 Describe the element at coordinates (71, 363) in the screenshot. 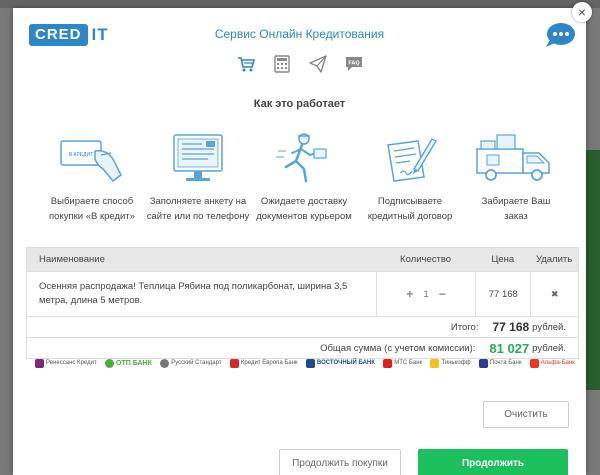

I see `bank-name: Ренессанс Кредит` at that location.